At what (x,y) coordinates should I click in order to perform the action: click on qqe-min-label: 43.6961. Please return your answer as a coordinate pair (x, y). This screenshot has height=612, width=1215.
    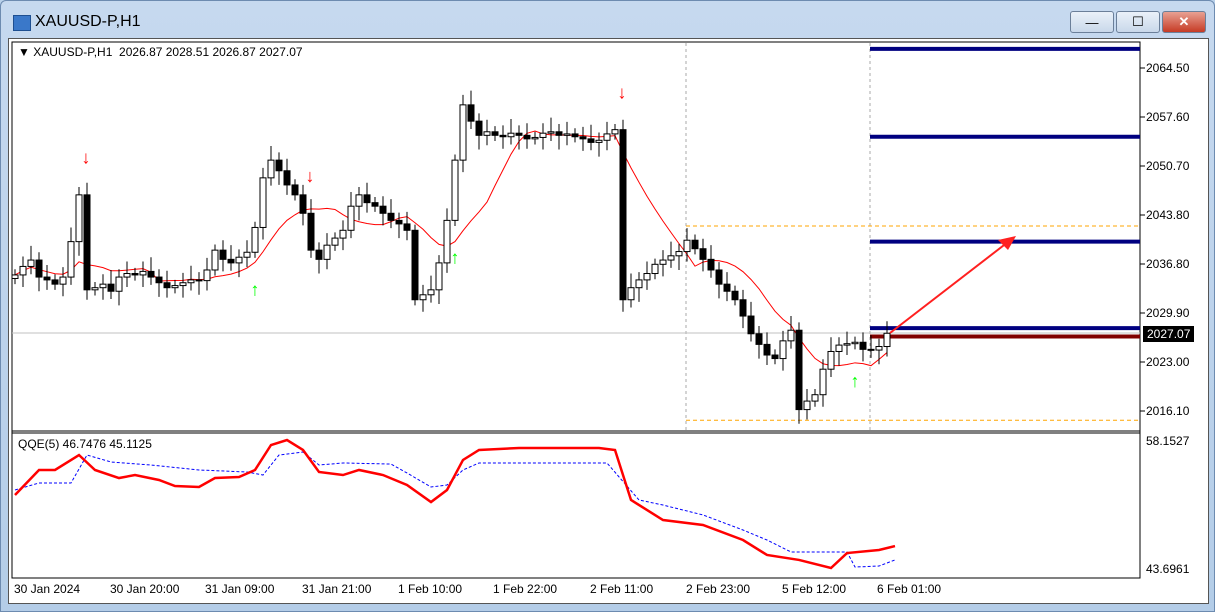
    Looking at the image, I should click on (1168, 569).